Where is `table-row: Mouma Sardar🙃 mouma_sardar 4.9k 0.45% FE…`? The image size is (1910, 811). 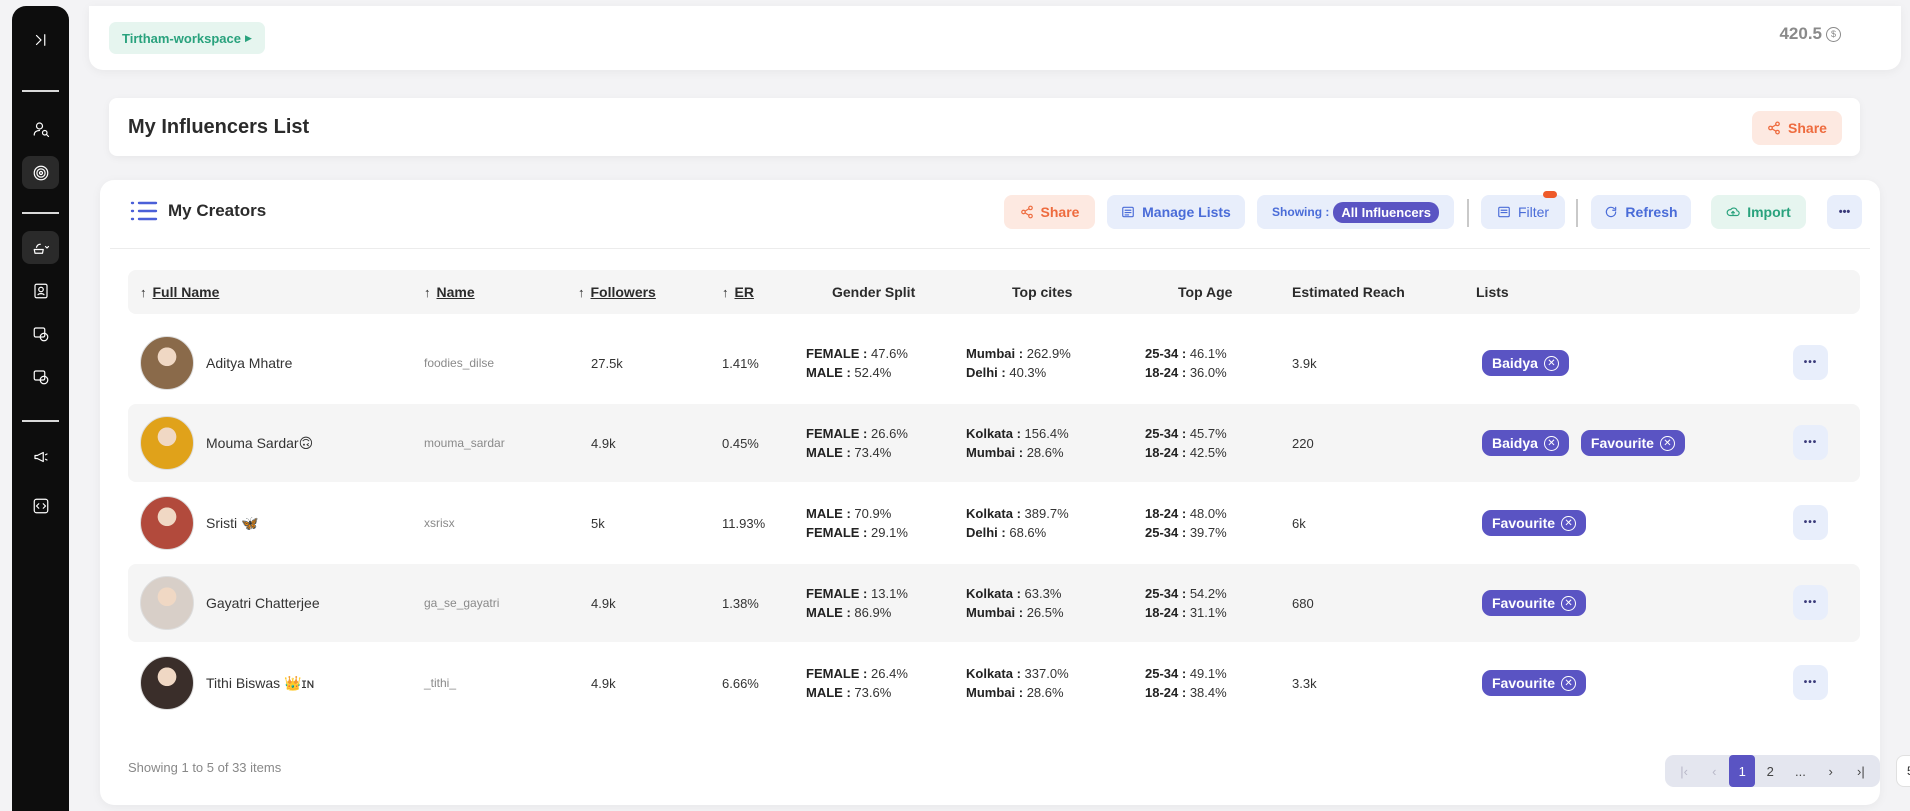
table-row: Mouma Sardar🙃 mouma_sardar 4.9k 0.45% FE… is located at coordinates (994, 443).